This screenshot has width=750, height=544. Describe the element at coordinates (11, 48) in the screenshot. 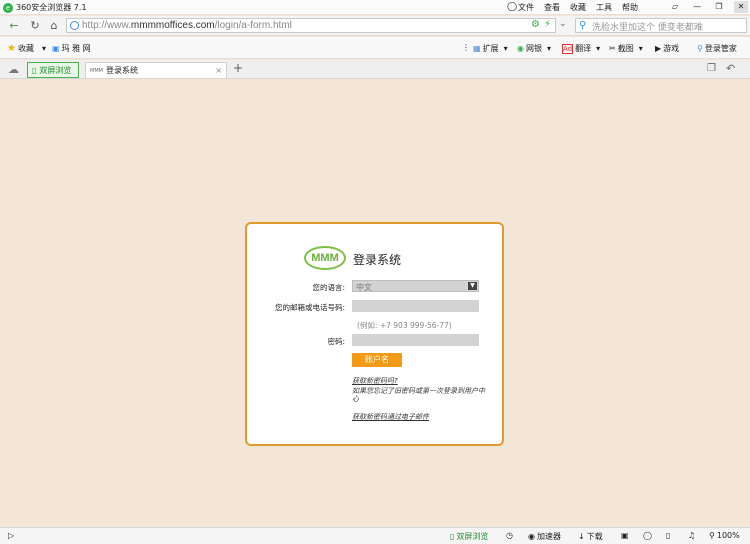

I see `star-icon: ★` at that location.